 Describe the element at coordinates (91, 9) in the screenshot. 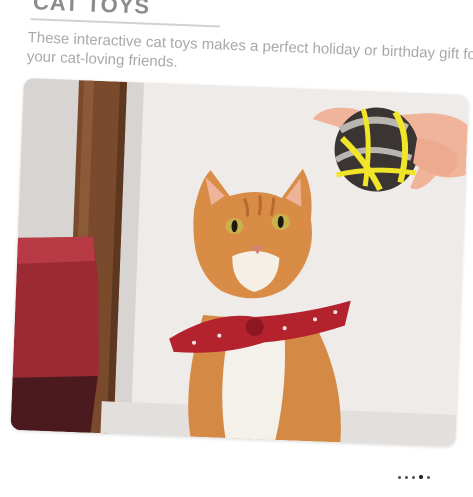

I see `page-title: CAT TOYS` at that location.